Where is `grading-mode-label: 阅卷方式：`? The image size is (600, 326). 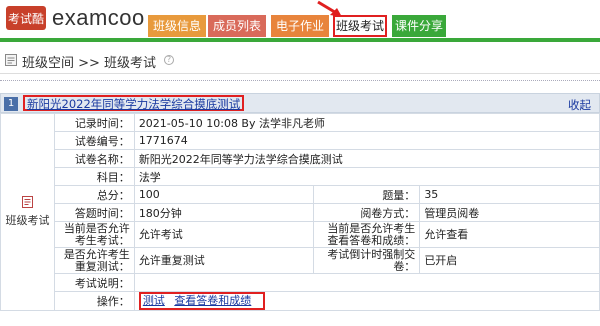 grading-mode-label: 阅卷方式： is located at coordinates (367, 212).